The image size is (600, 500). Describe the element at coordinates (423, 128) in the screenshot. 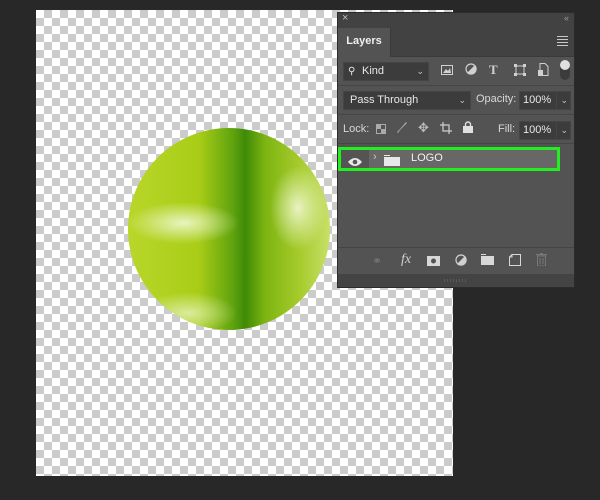

I see `lock-position-icon: ✥` at that location.